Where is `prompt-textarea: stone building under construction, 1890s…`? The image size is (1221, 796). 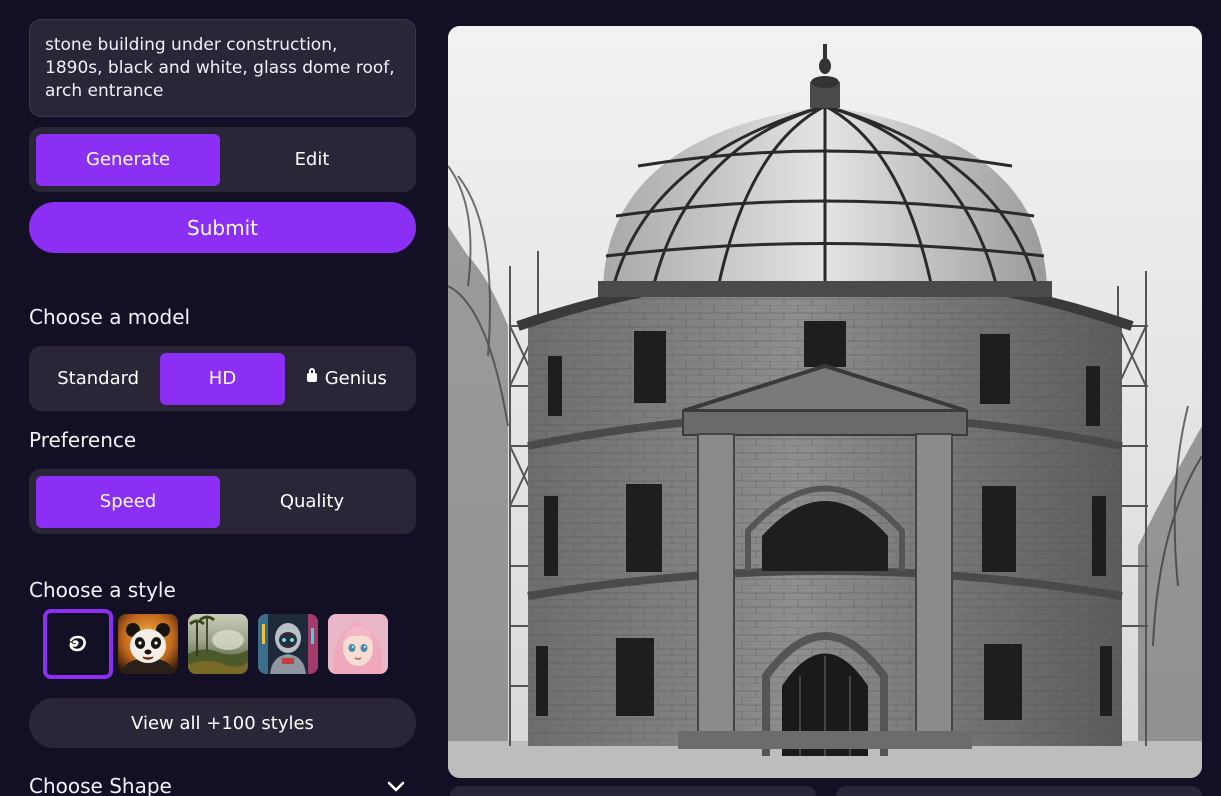
prompt-textarea: stone building under construction, 1890s… is located at coordinates (222, 68).